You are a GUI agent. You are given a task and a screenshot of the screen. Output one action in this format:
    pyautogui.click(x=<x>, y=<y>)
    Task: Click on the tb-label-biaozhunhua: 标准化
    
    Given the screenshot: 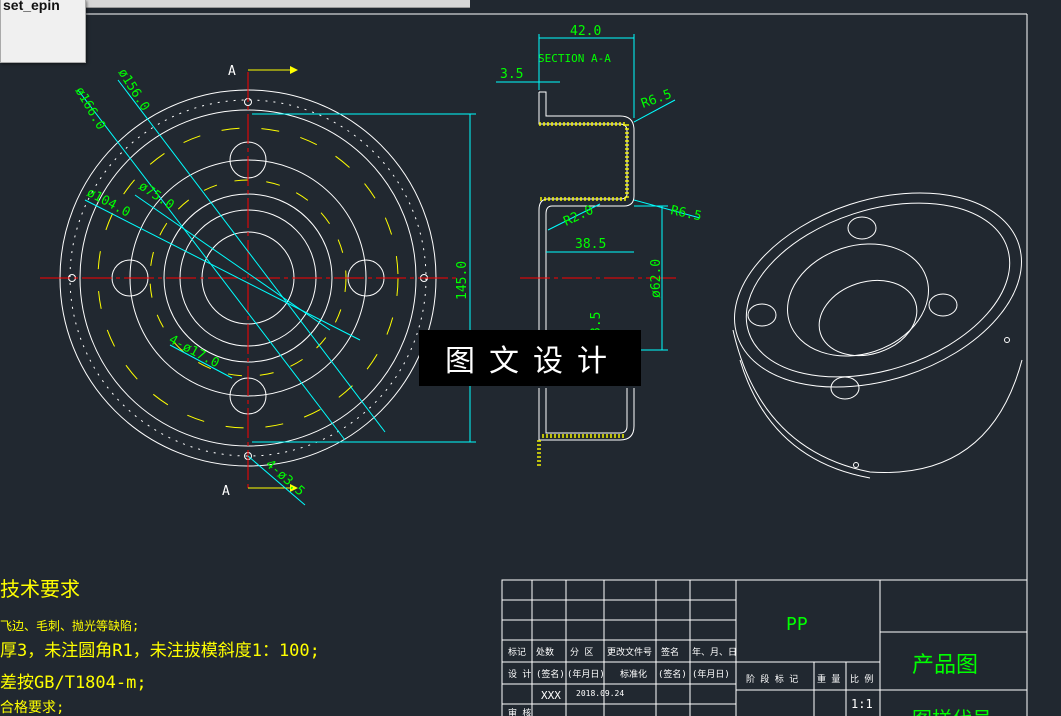 What is the action you would take?
    pyautogui.click(x=633, y=674)
    